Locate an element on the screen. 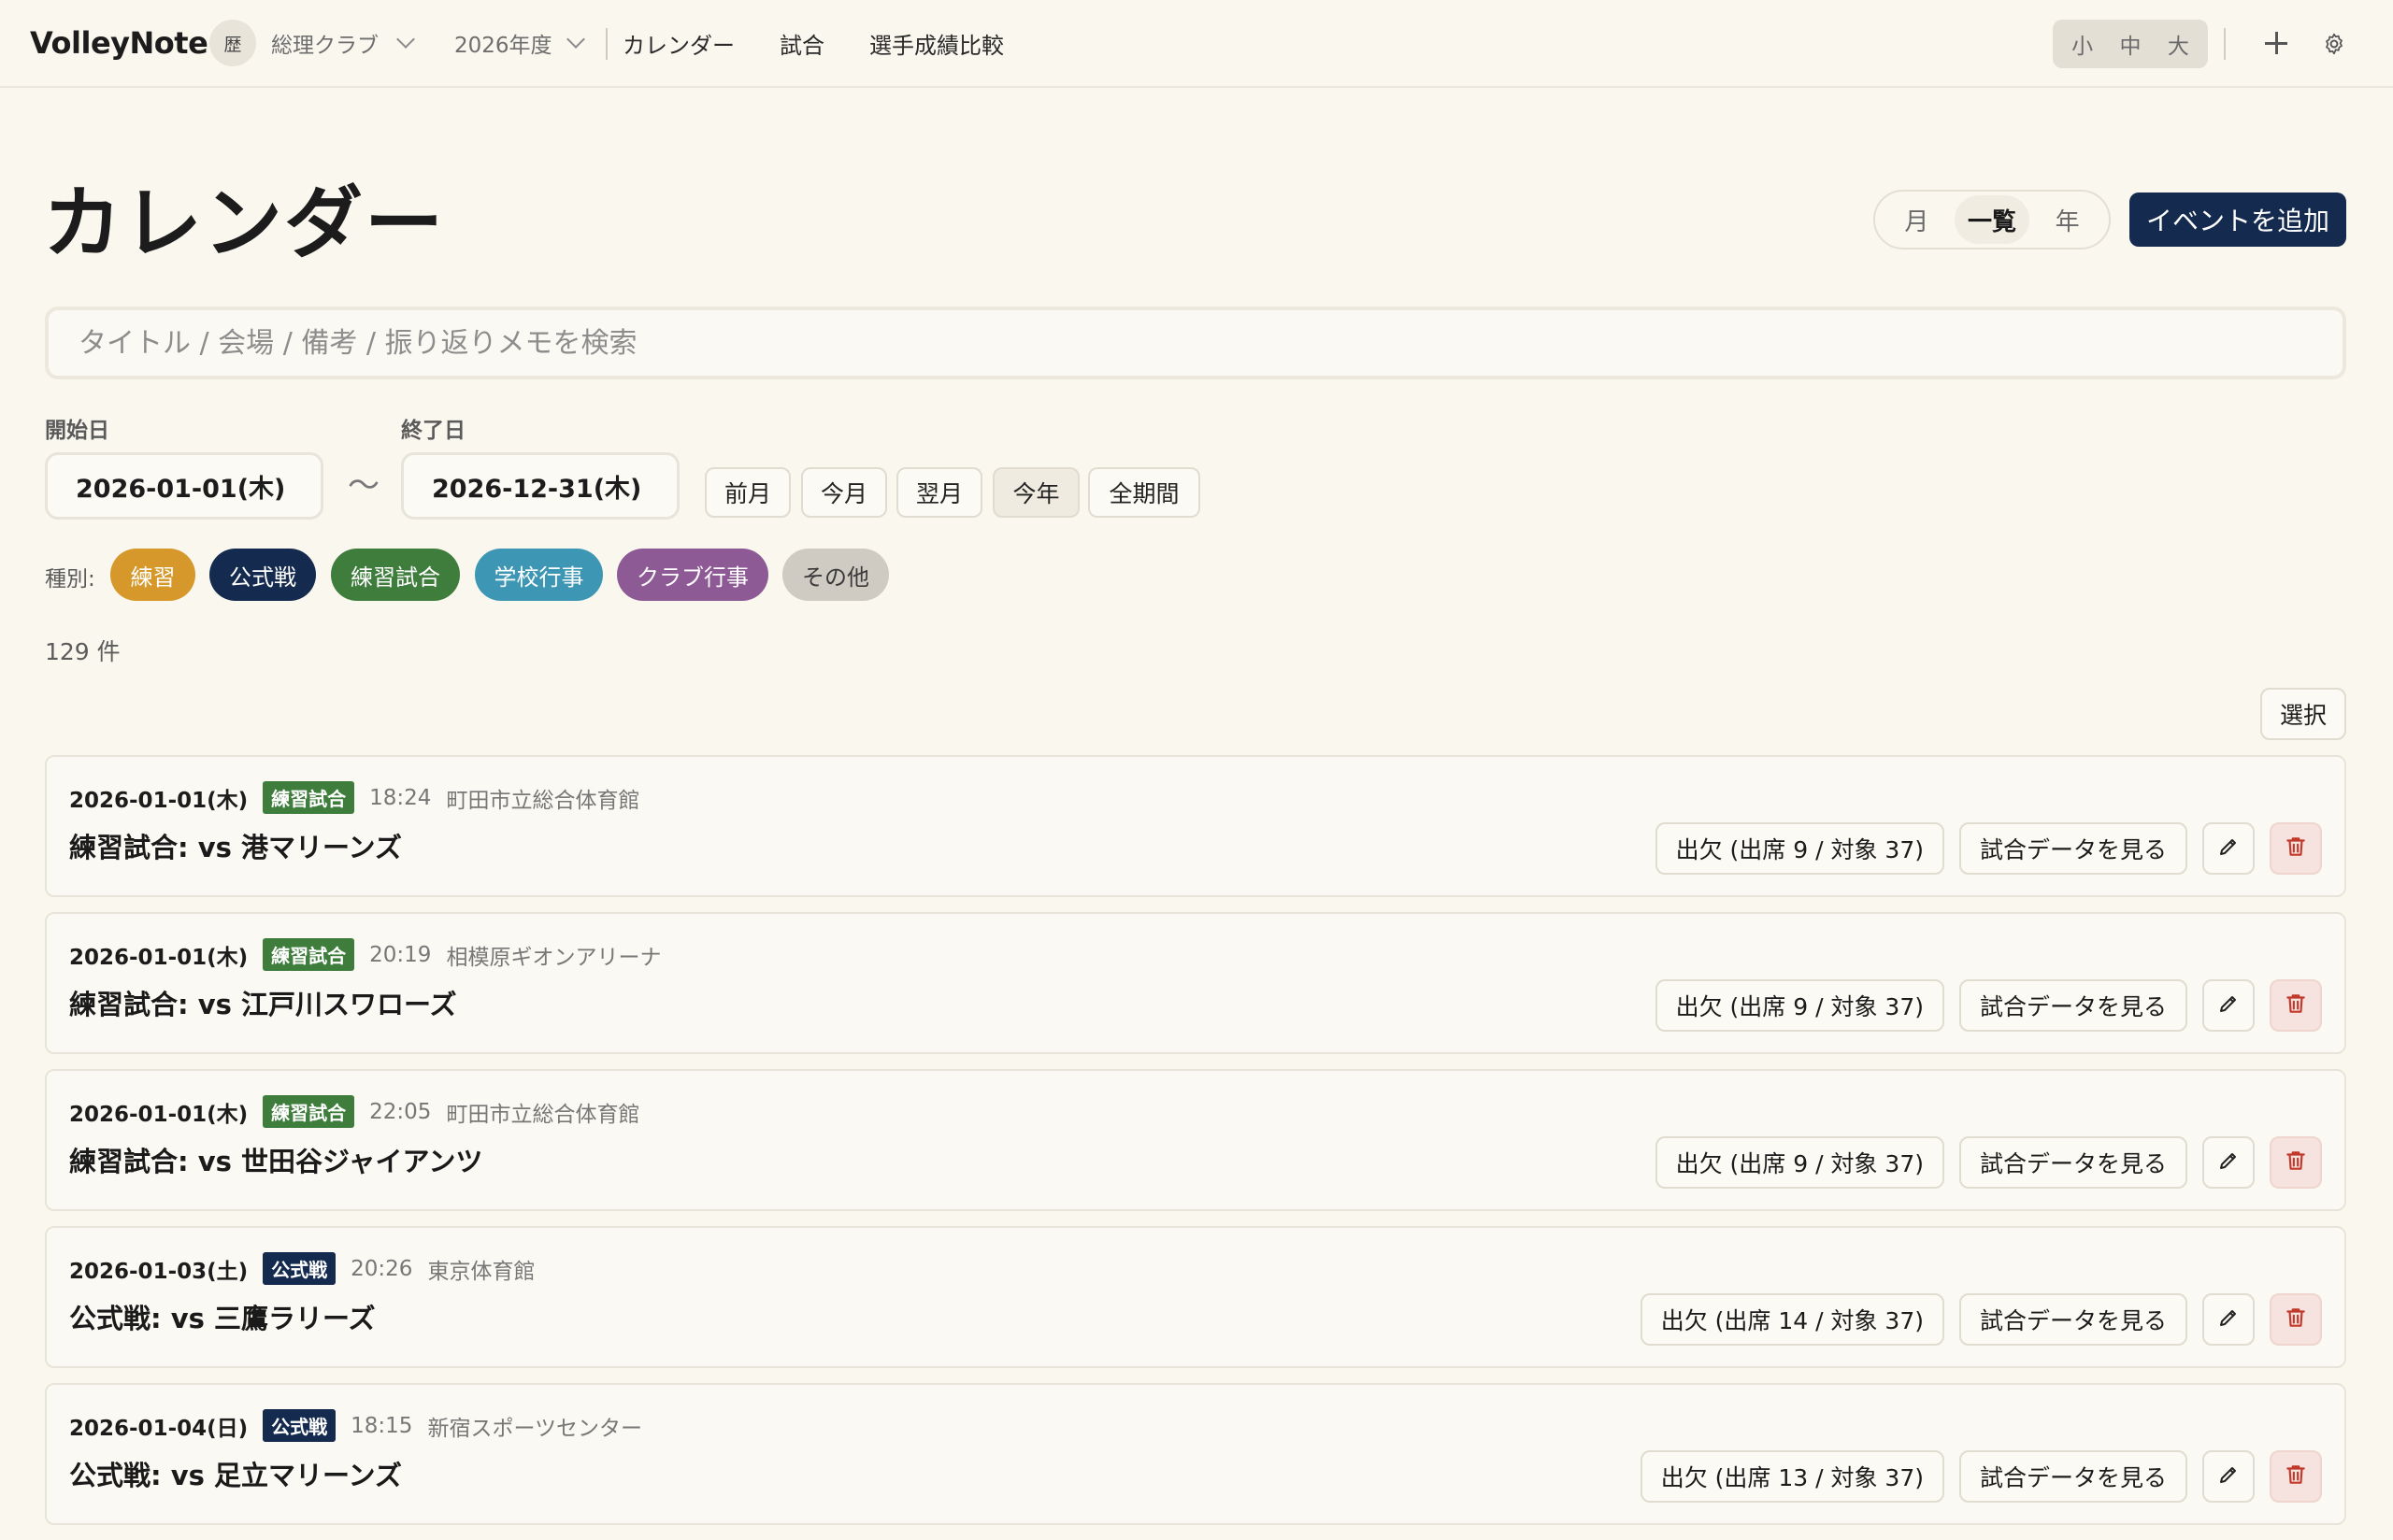 The height and width of the screenshot is (1540, 2393). nav-matches: 試合 is located at coordinates (802, 43).